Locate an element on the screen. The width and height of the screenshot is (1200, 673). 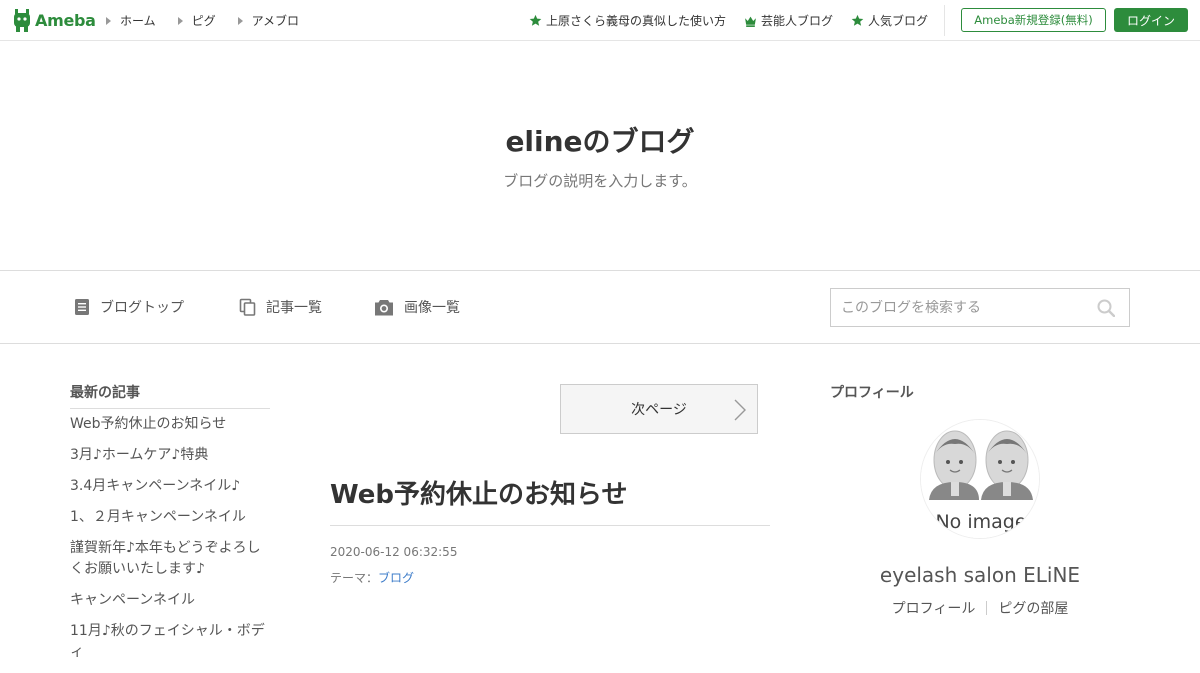
avatar: No image is located at coordinates (980, 479).